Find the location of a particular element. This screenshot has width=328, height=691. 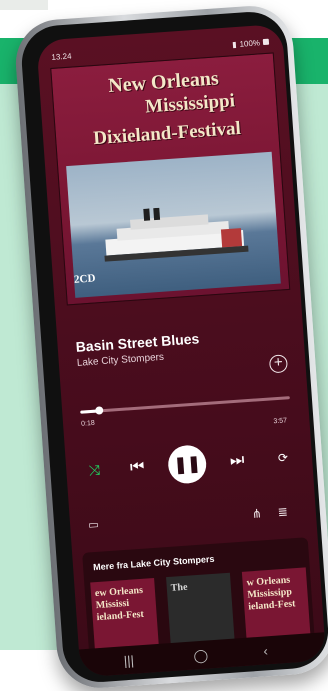

repeat-button: ⟳ is located at coordinates (282, 457).